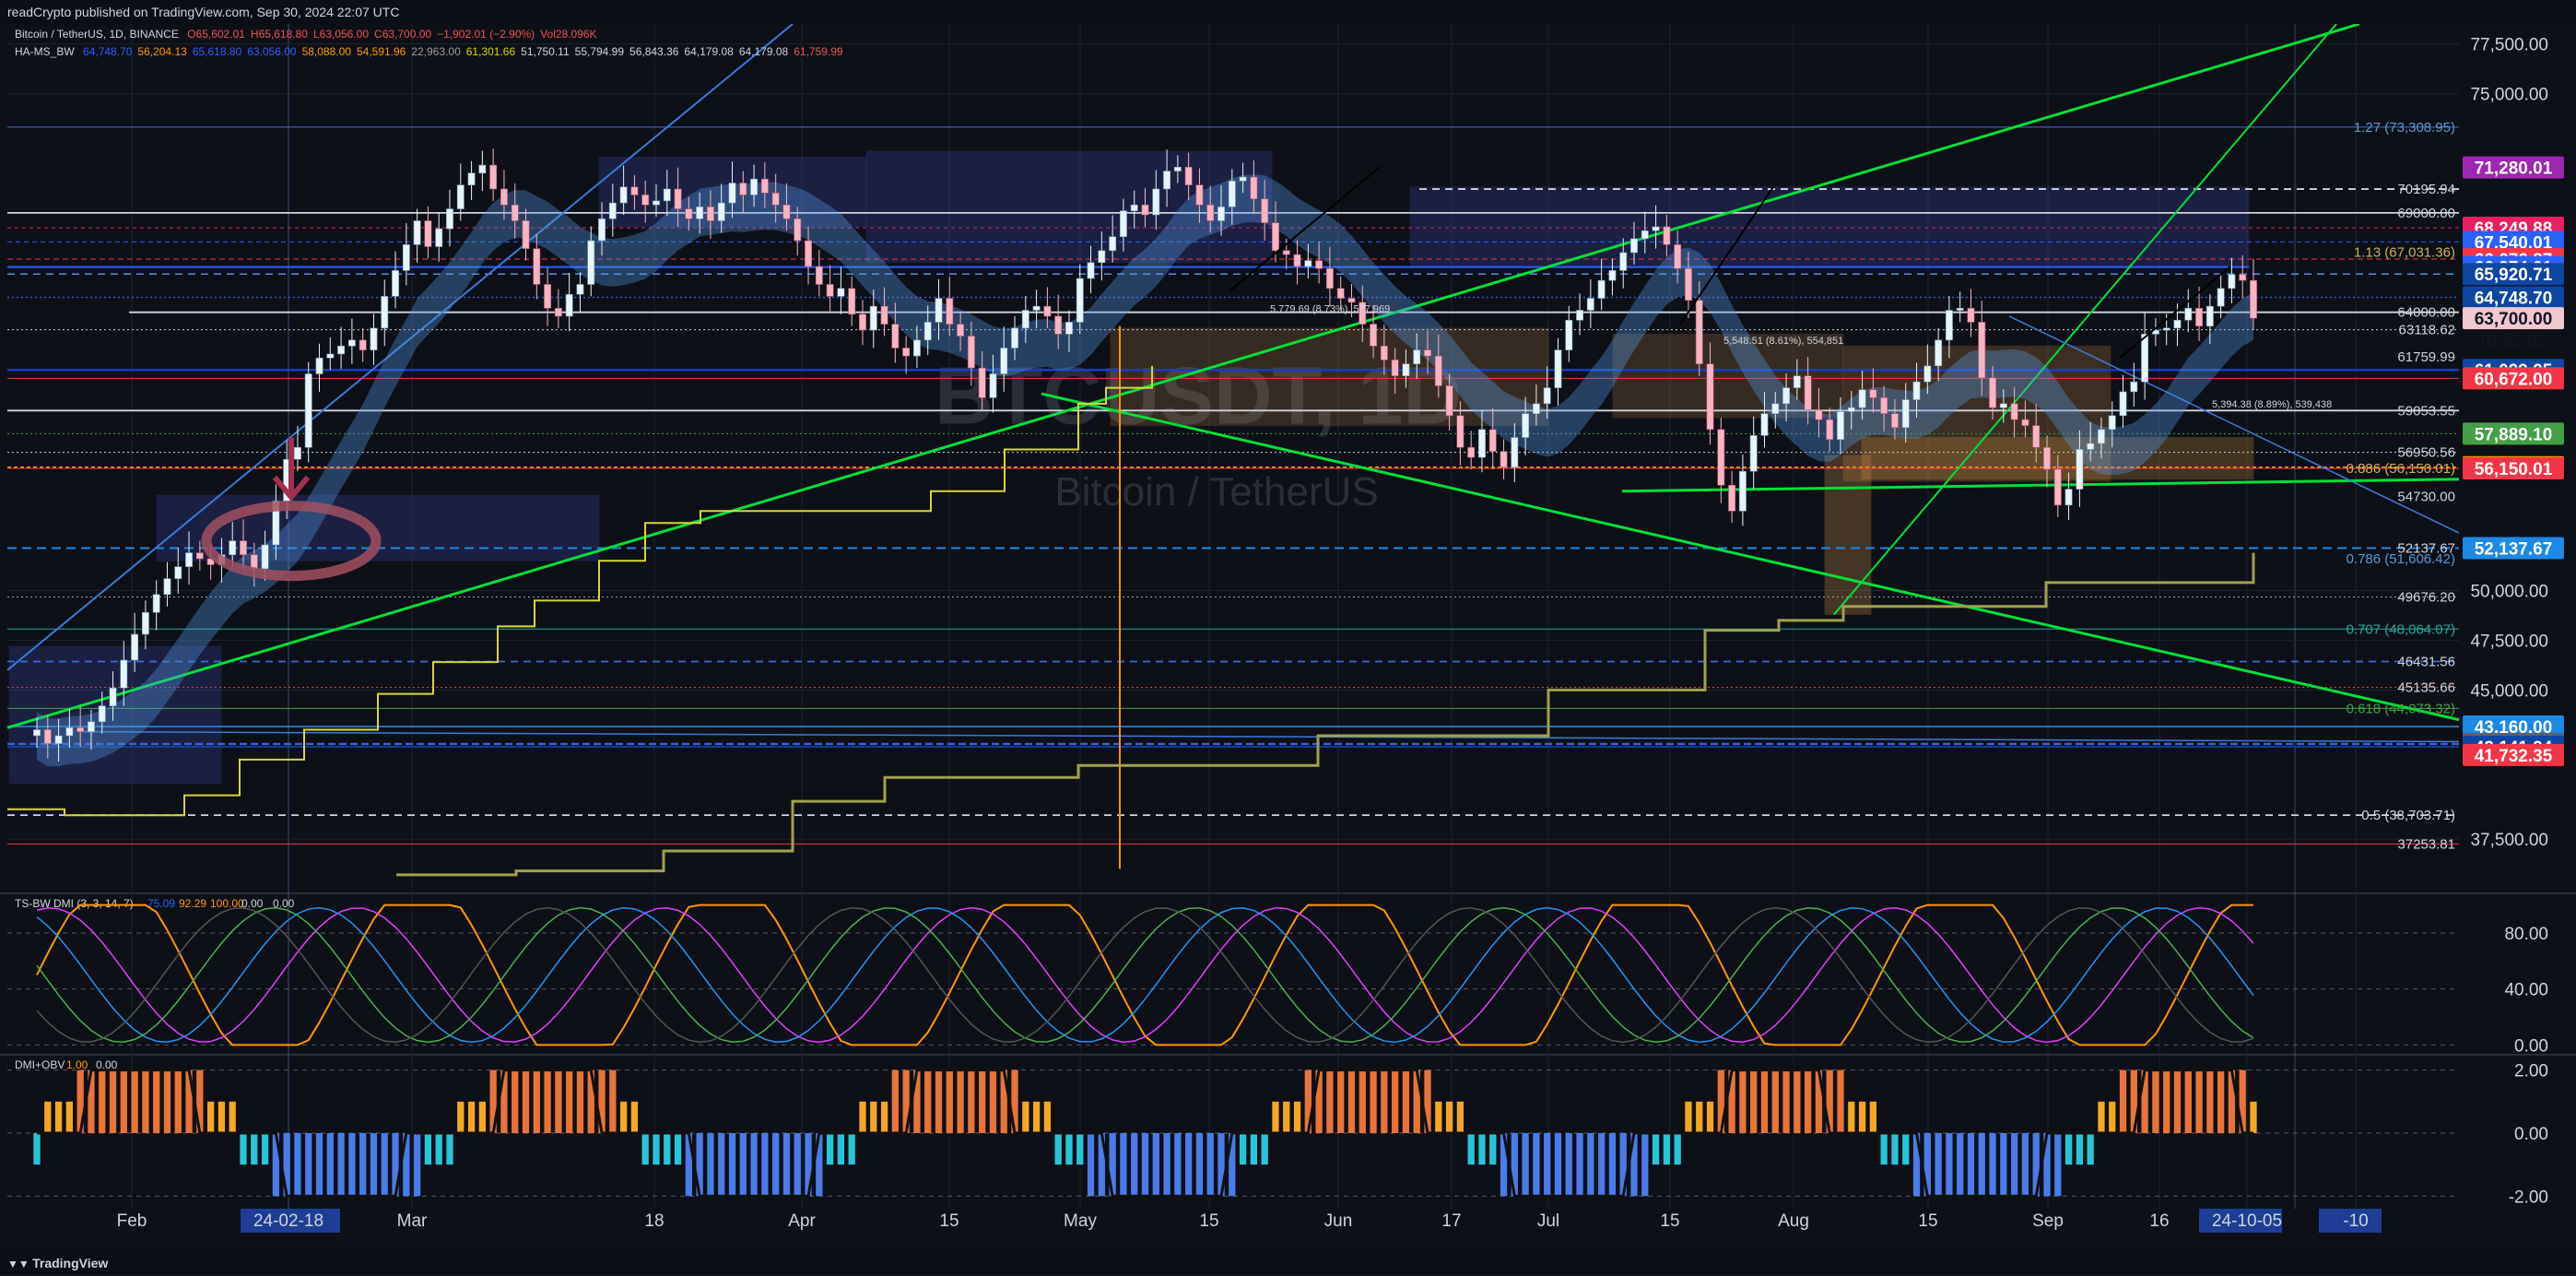 This screenshot has height=1276, width=2576. Describe the element at coordinates (279, 34) in the screenshot. I see `ohlc-value: H65,618.80` at that location.